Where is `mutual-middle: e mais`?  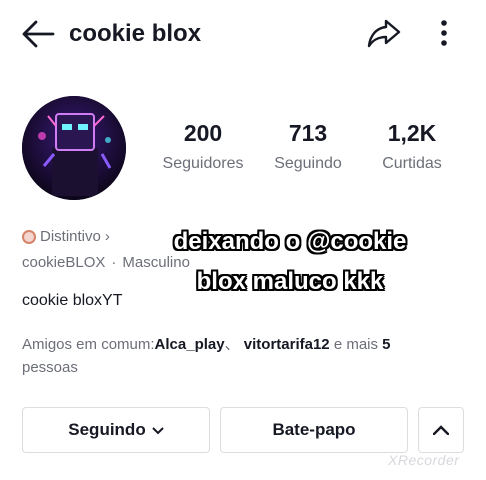
mutual-middle: e mais is located at coordinates (356, 344).